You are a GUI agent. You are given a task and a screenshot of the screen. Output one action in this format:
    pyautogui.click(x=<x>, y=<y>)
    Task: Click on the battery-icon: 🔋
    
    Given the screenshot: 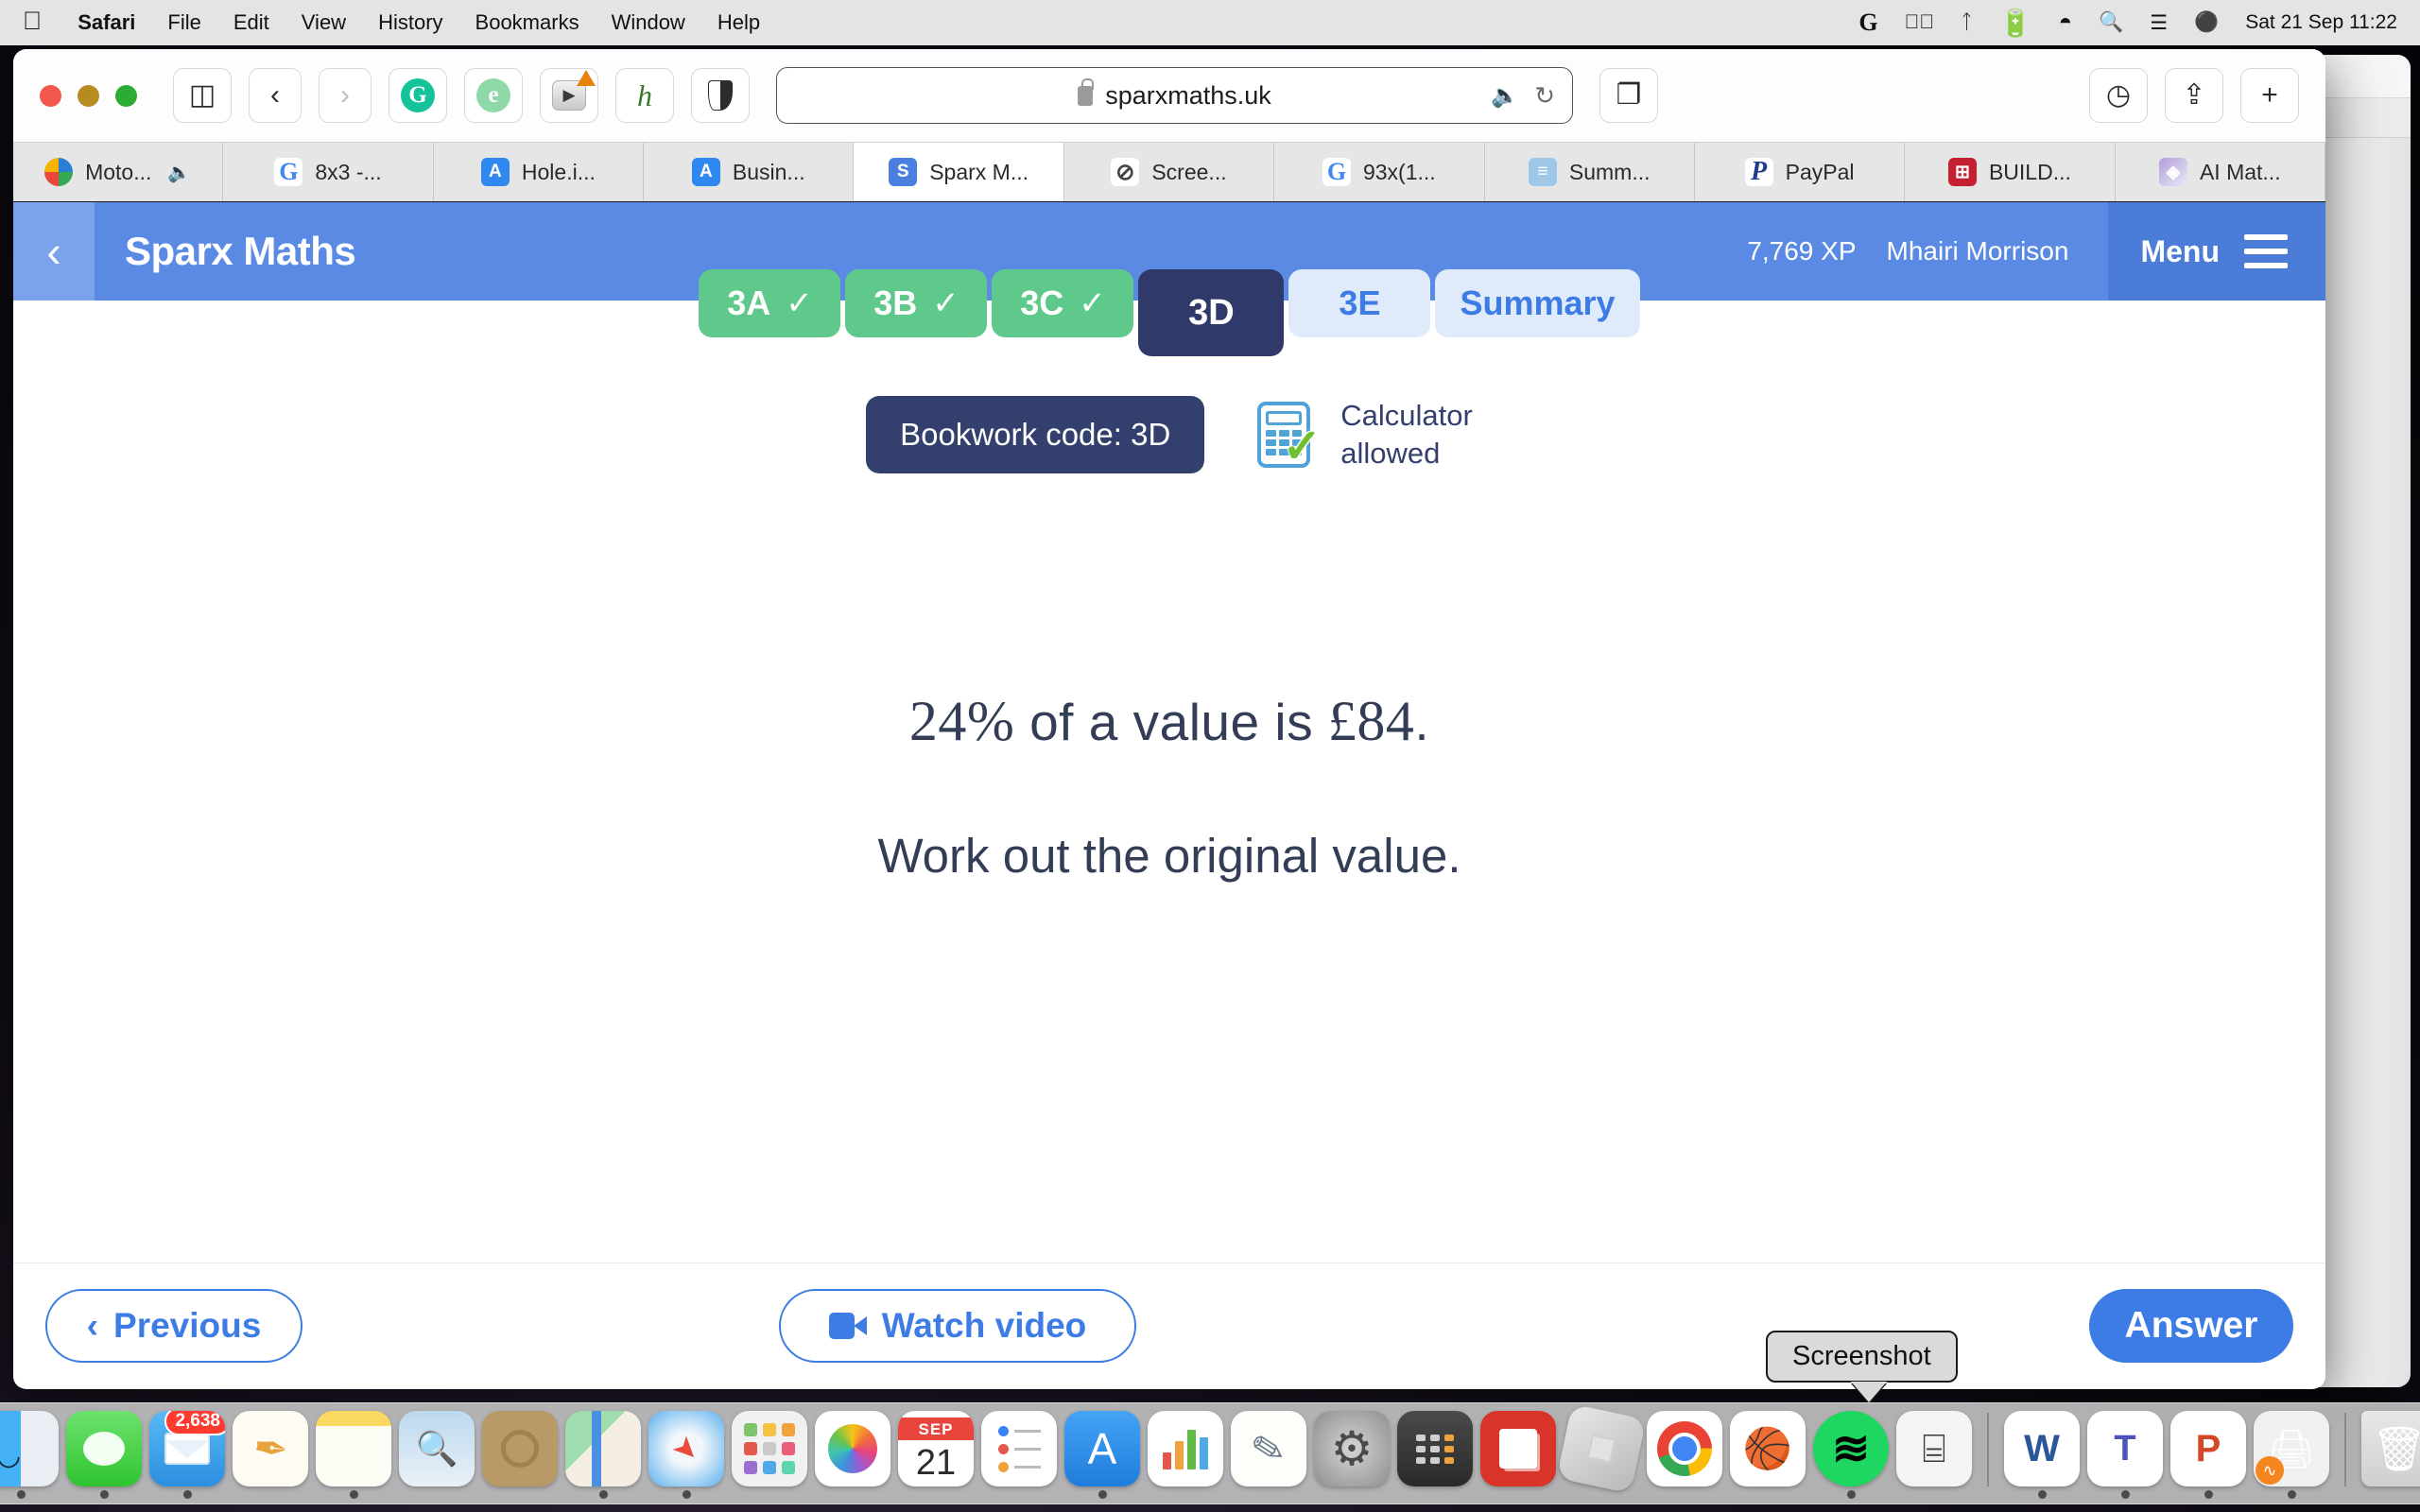 What is the action you would take?
    pyautogui.click(x=2015, y=23)
    